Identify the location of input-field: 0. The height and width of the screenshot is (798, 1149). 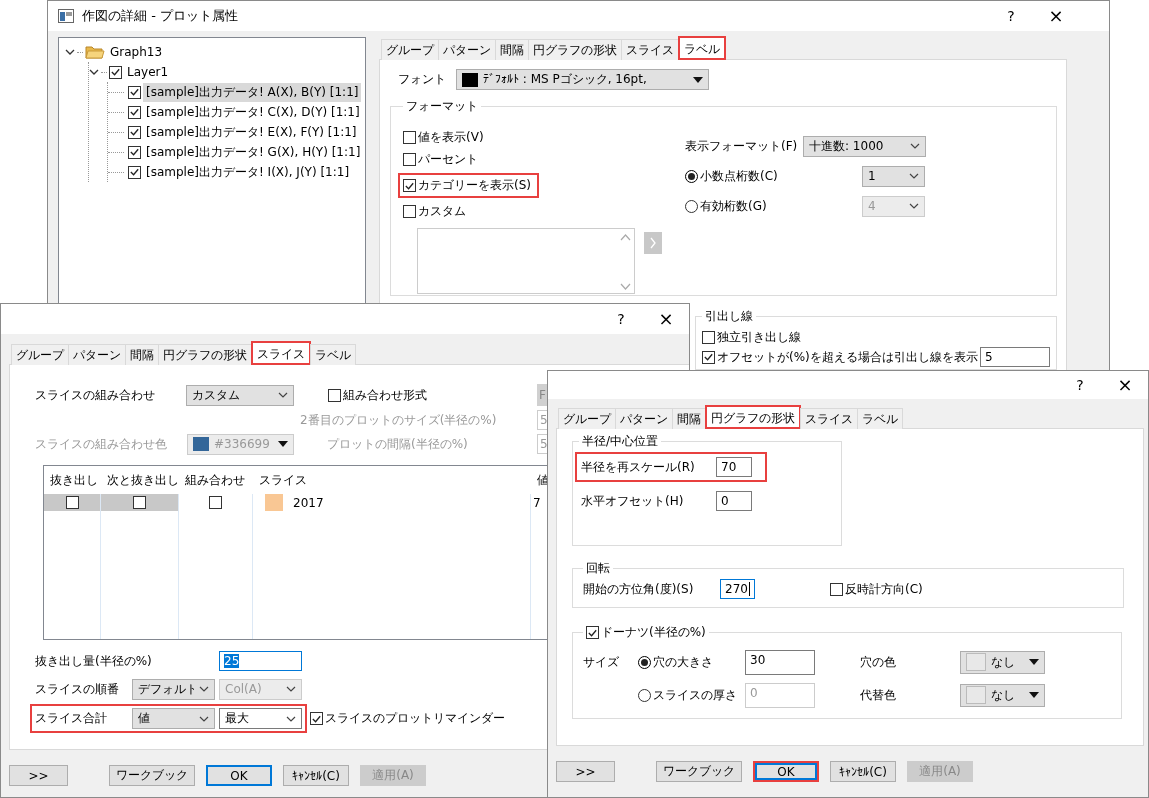
(734, 501).